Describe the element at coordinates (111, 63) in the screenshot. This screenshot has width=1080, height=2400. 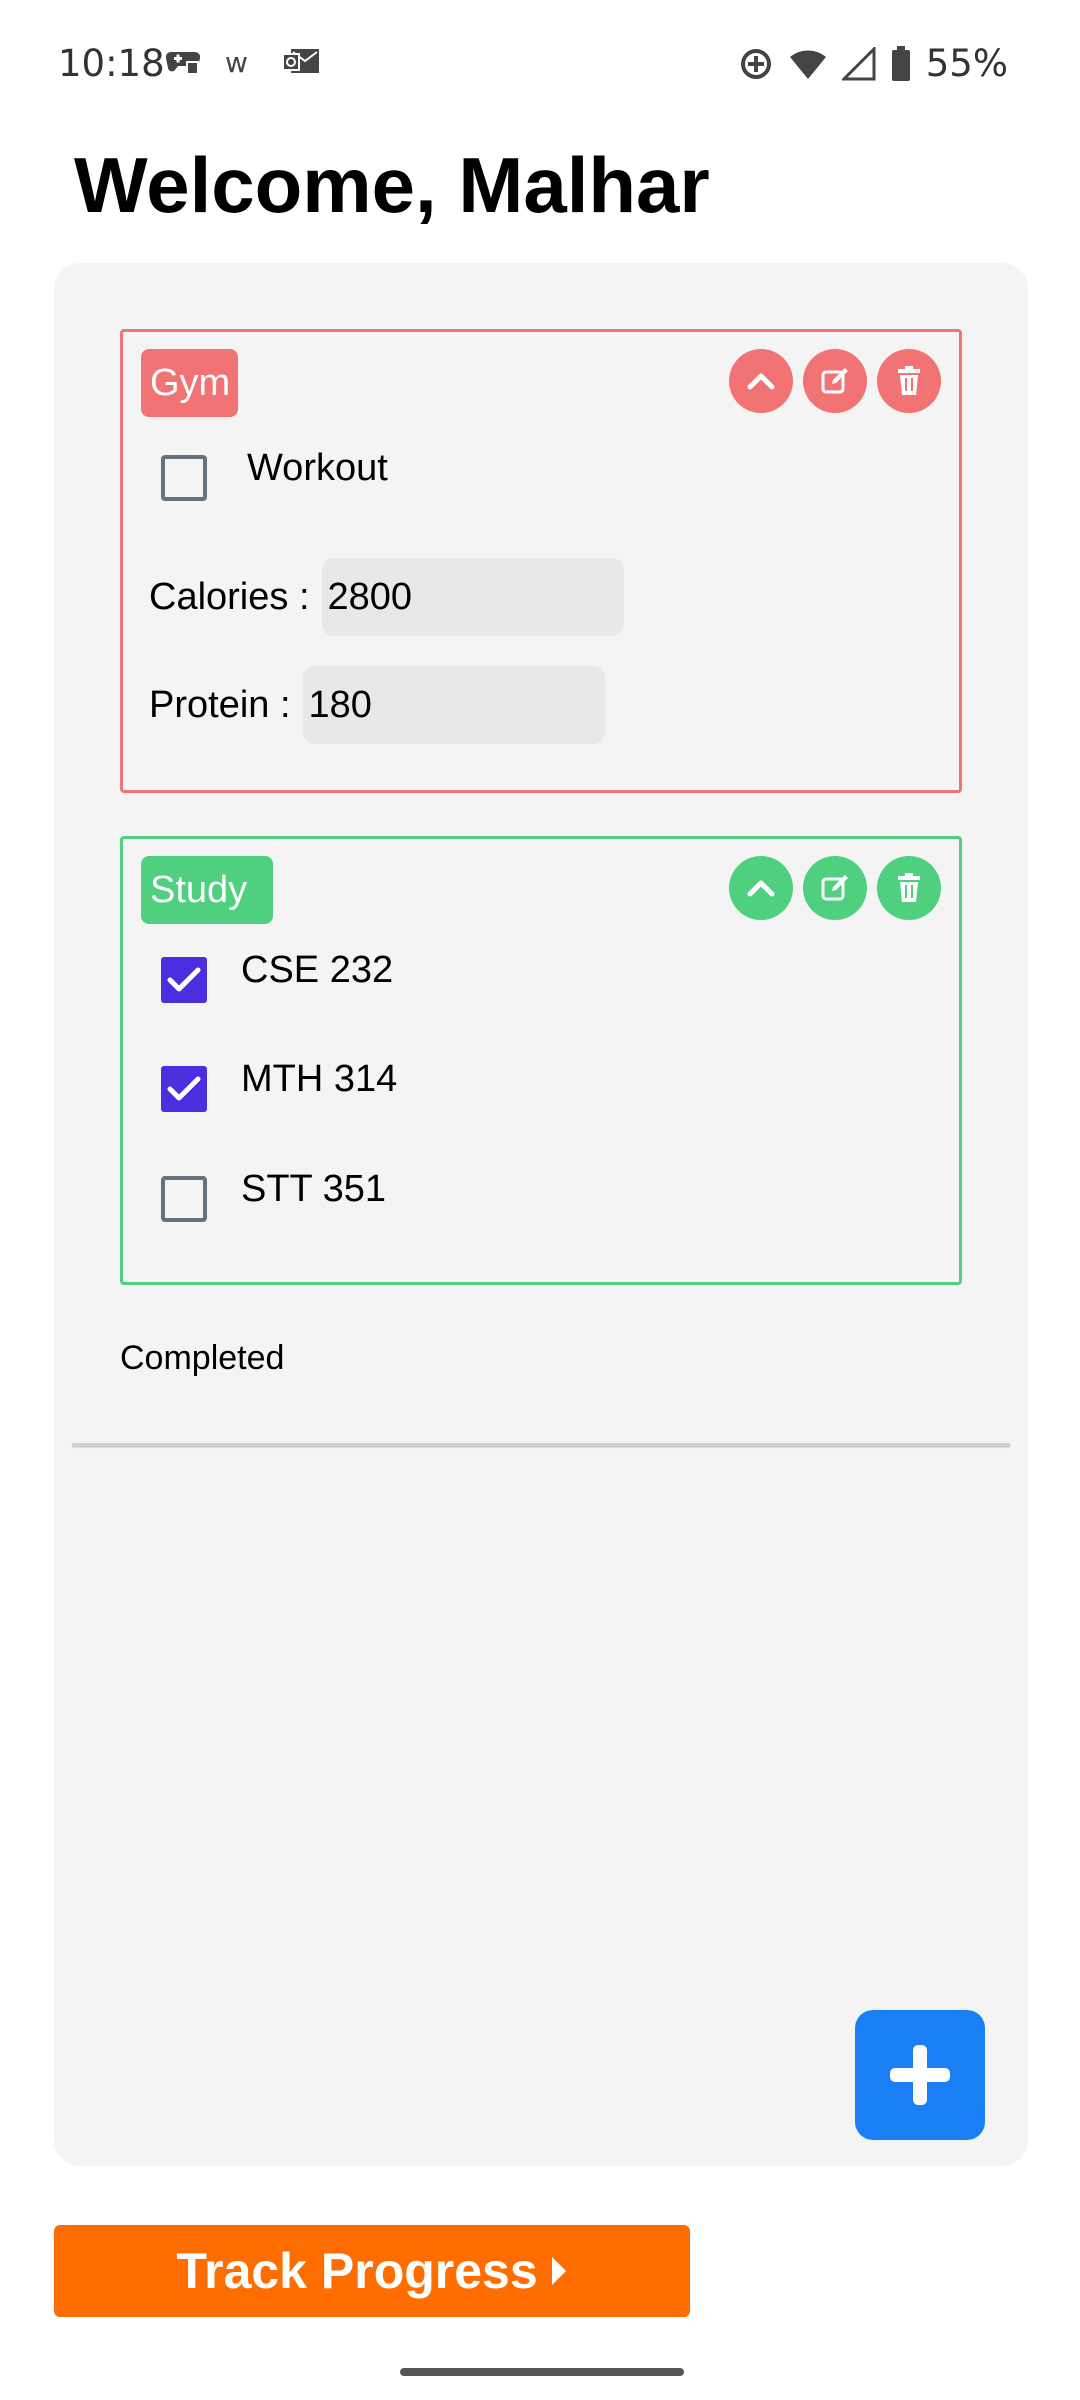
I see `status-time: 10:18` at that location.